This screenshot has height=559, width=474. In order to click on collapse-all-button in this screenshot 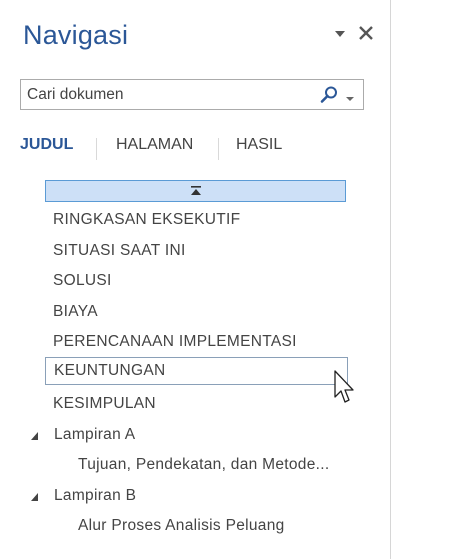, I will do `click(195, 191)`.